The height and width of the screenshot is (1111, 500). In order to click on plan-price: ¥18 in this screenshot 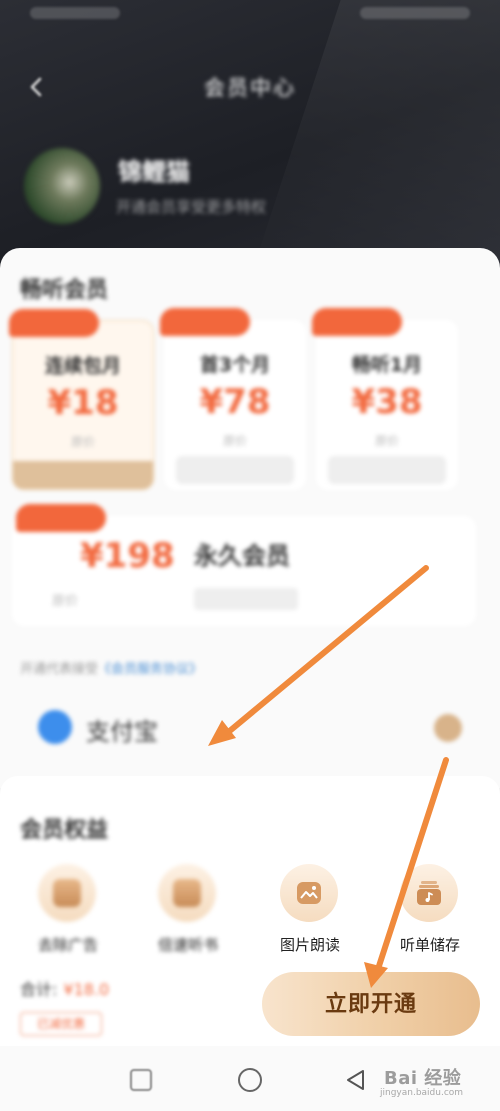, I will do `click(83, 403)`.